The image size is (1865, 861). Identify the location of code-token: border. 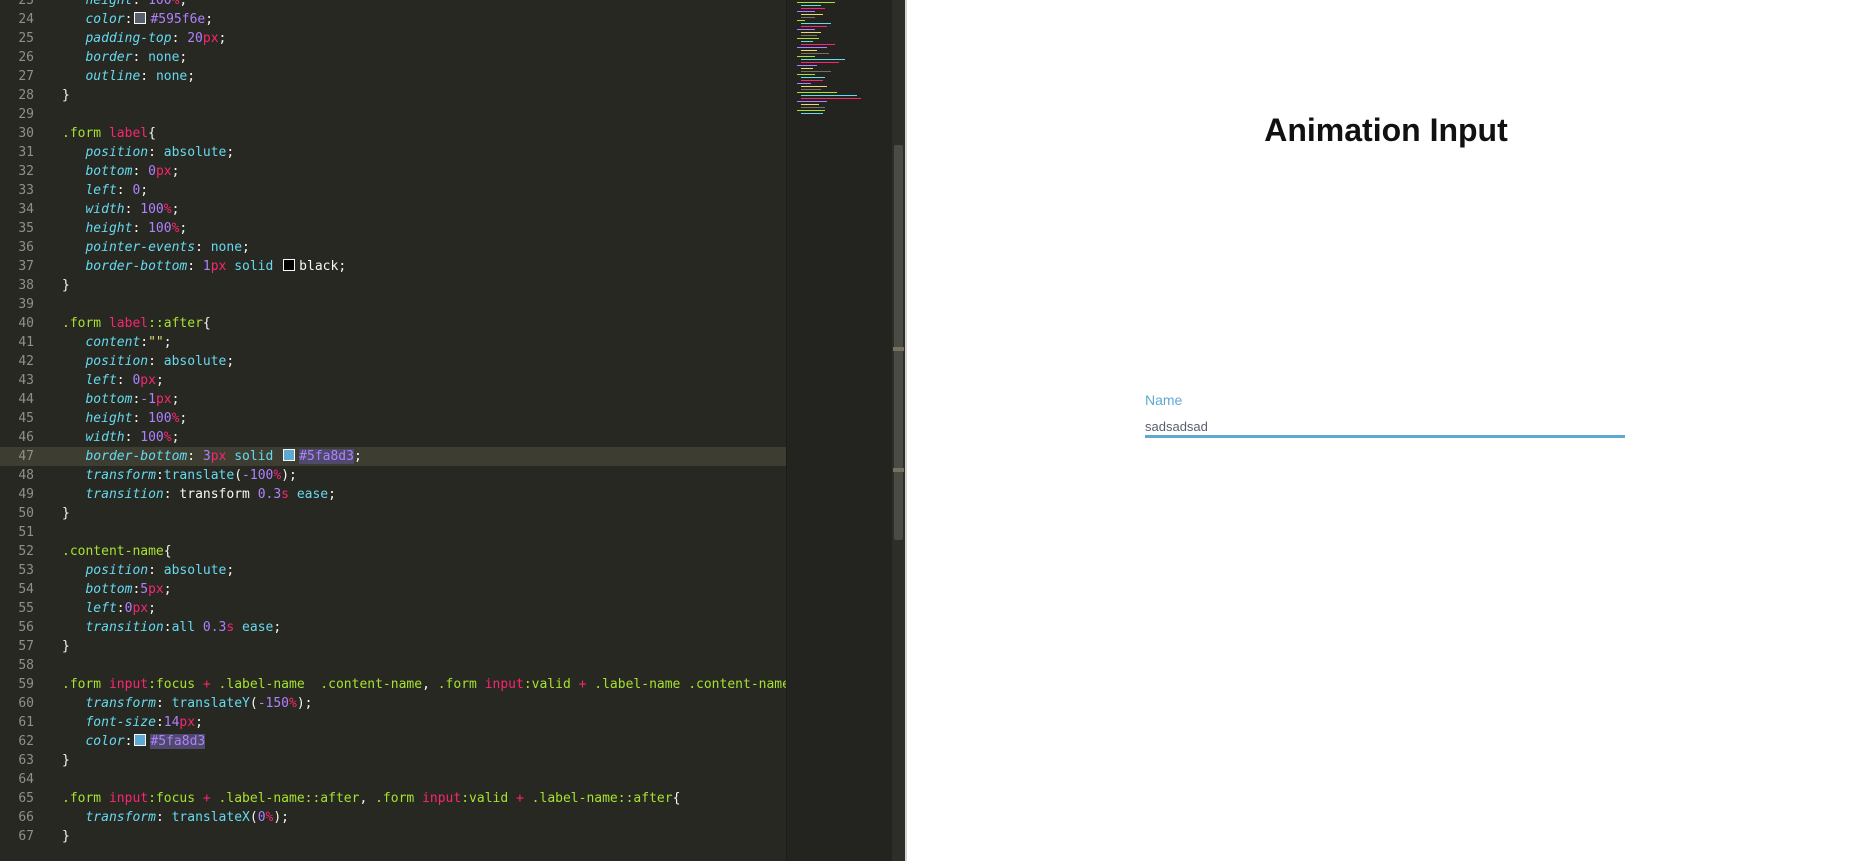
(109, 57).